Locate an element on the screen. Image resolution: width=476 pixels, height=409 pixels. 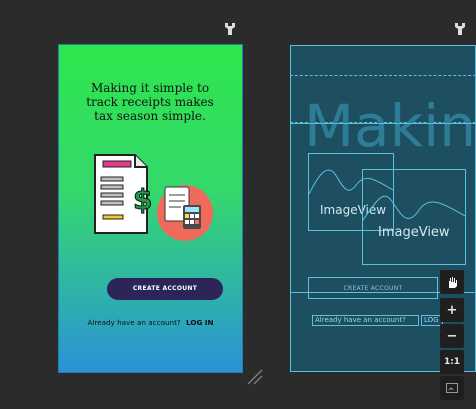
zoom-out-button: − is located at coordinates (452, 336).